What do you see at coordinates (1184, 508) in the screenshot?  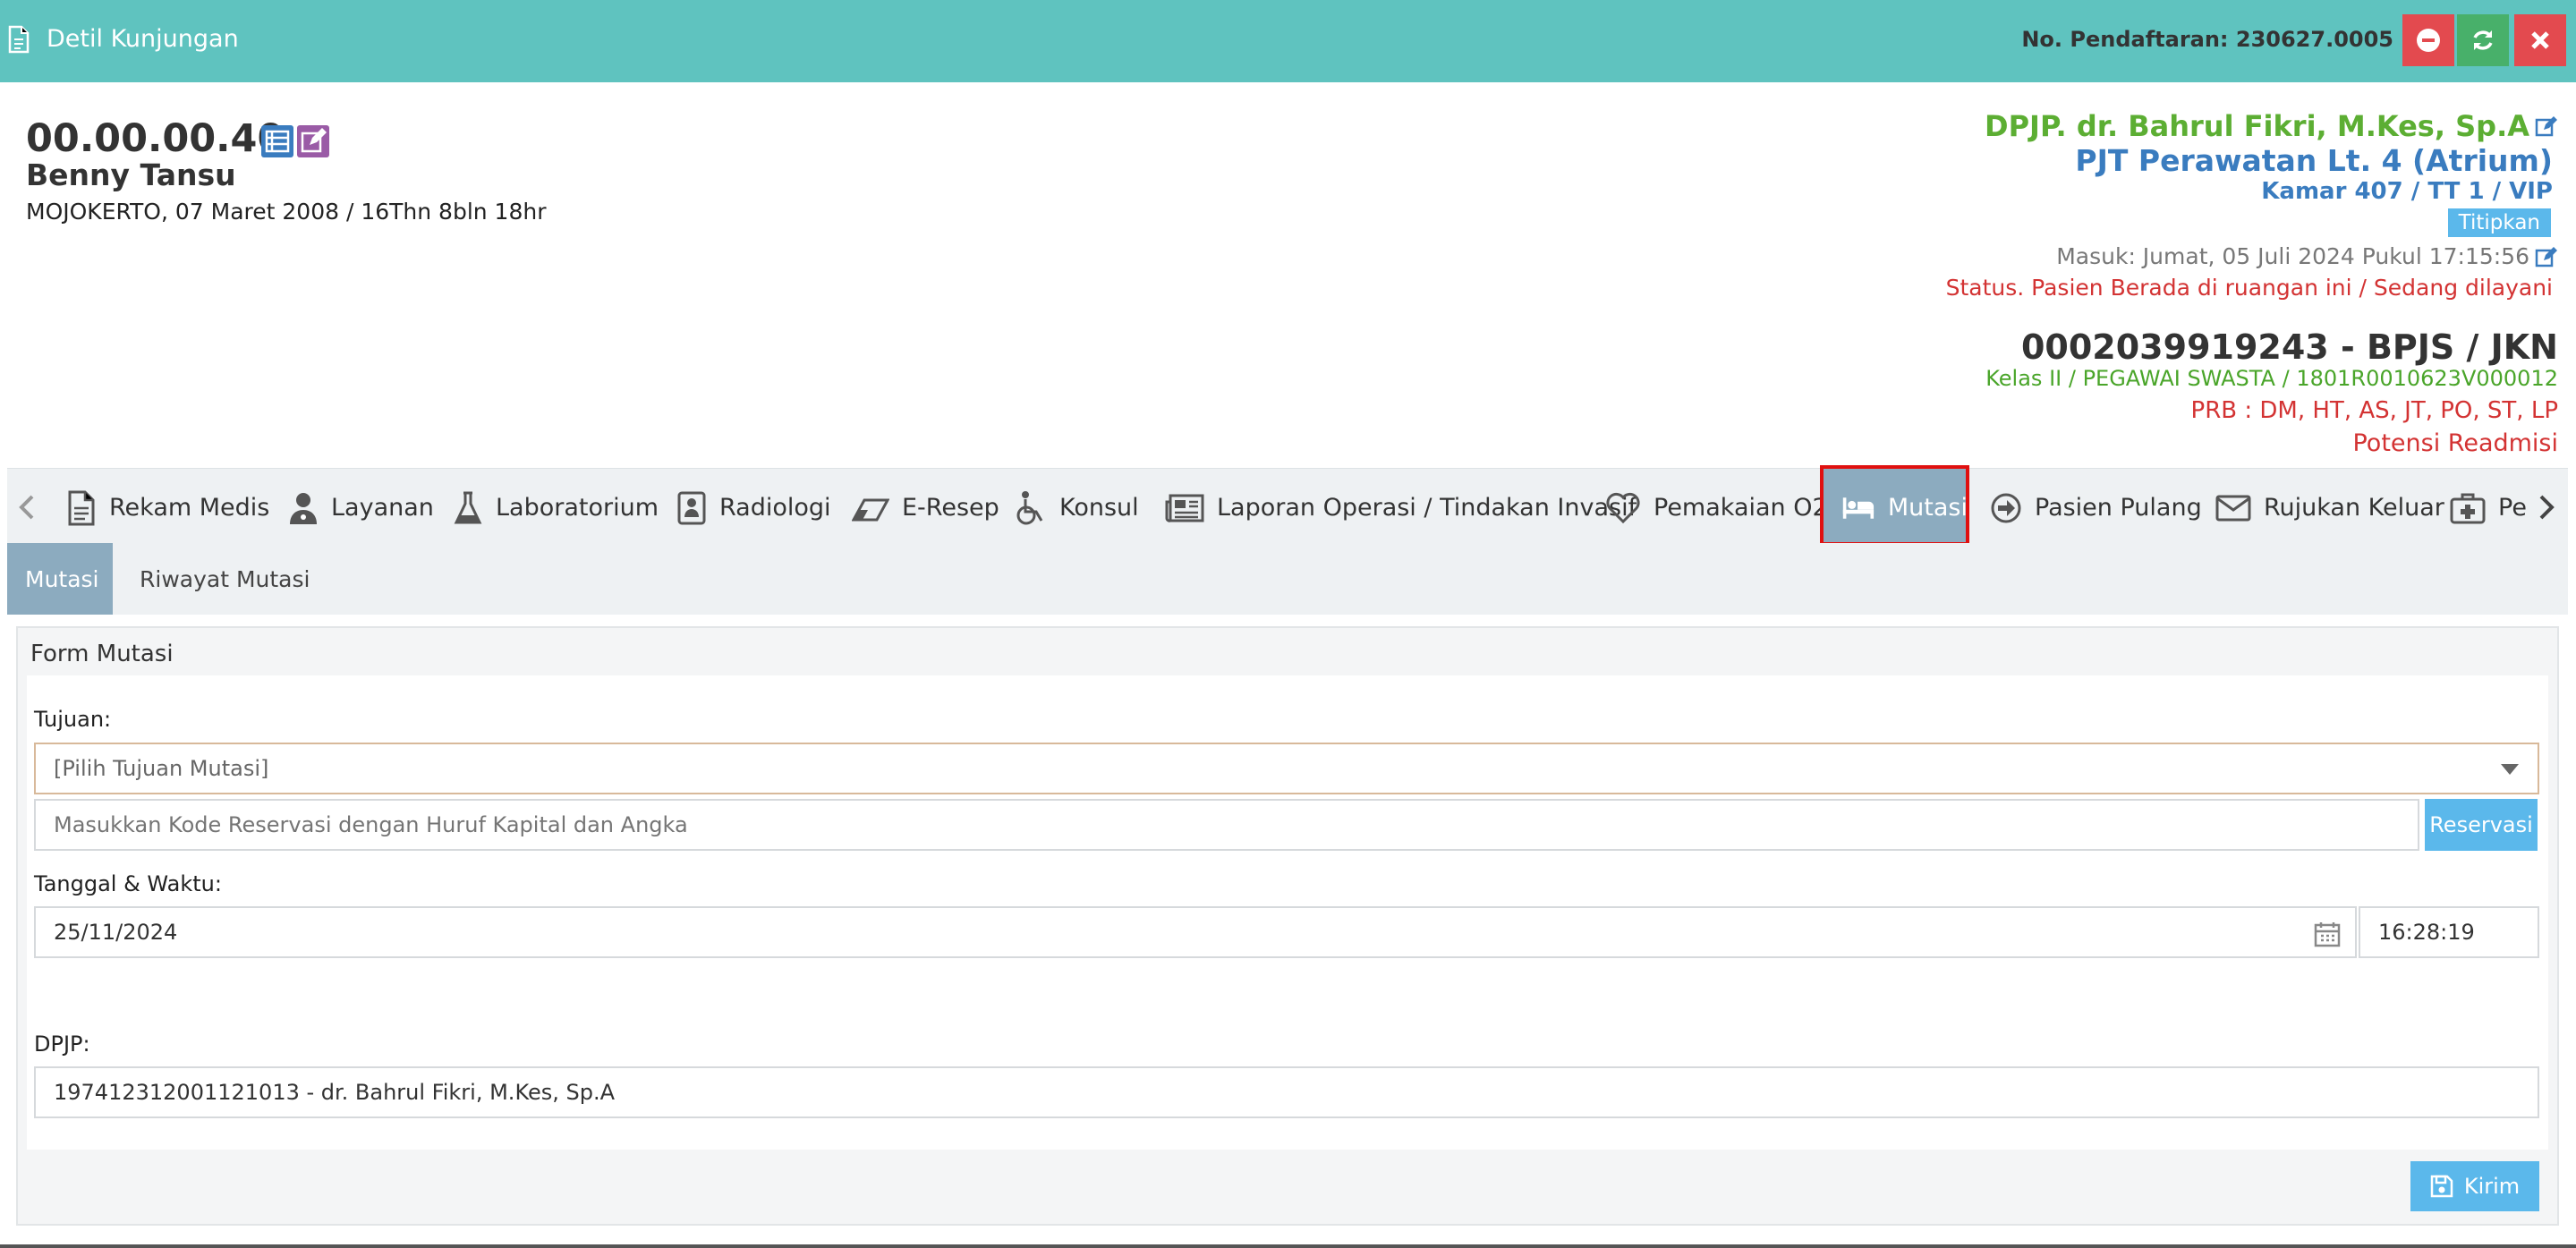 I see `newspaper-icon` at bounding box center [1184, 508].